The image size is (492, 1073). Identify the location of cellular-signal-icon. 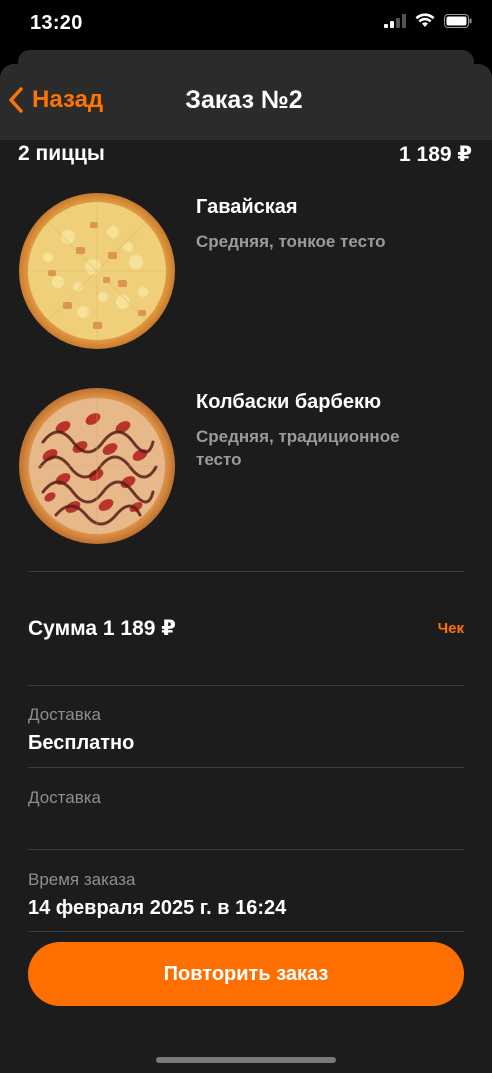
(395, 20).